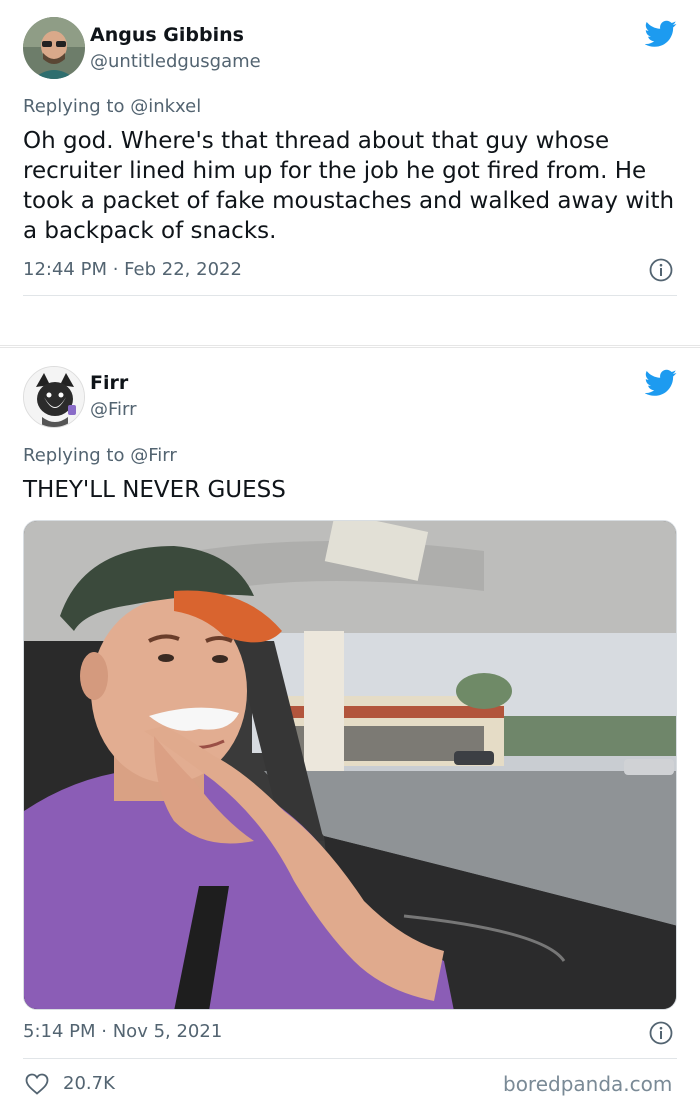 The width and height of the screenshot is (700, 1112). What do you see at coordinates (175, 61) in the screenshot?
I see `user-handle: @untitledgusgame` at bounding box center [175, 61].